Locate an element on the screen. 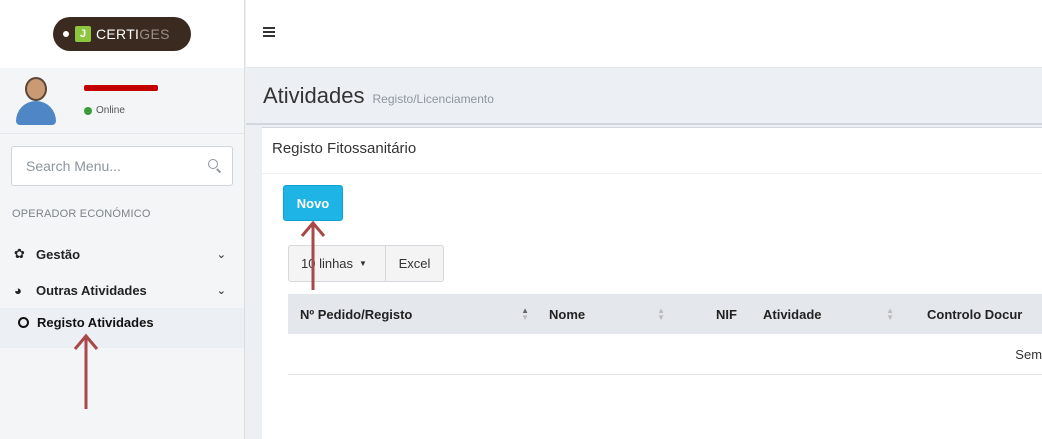 The width and height of the screenshot is (1042, 439). user-status-label: Online is located at coordinates (110, 110).